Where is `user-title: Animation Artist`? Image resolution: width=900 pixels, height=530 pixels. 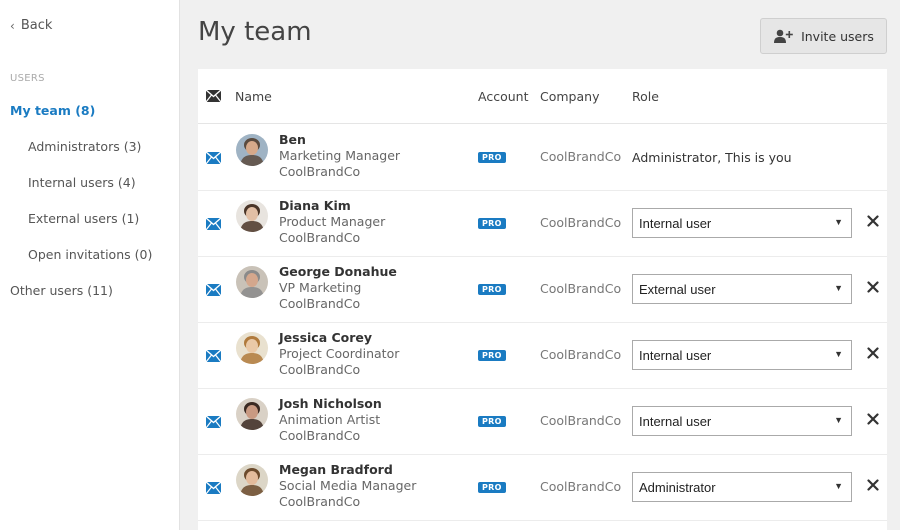 user-title: Animation Artist is located at coordinates (330, 419).